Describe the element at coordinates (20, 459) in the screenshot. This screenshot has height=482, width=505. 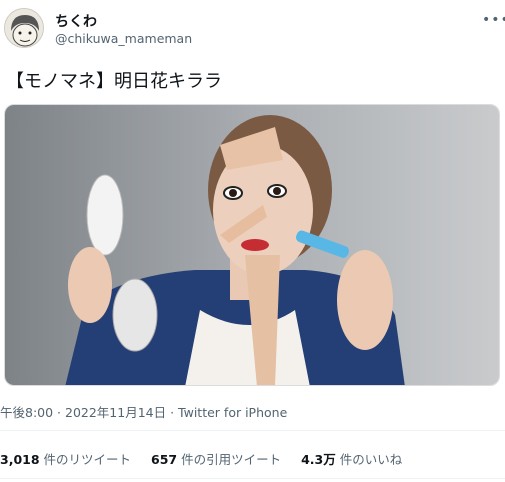
I see `retweets-count: 3,018` at that location.